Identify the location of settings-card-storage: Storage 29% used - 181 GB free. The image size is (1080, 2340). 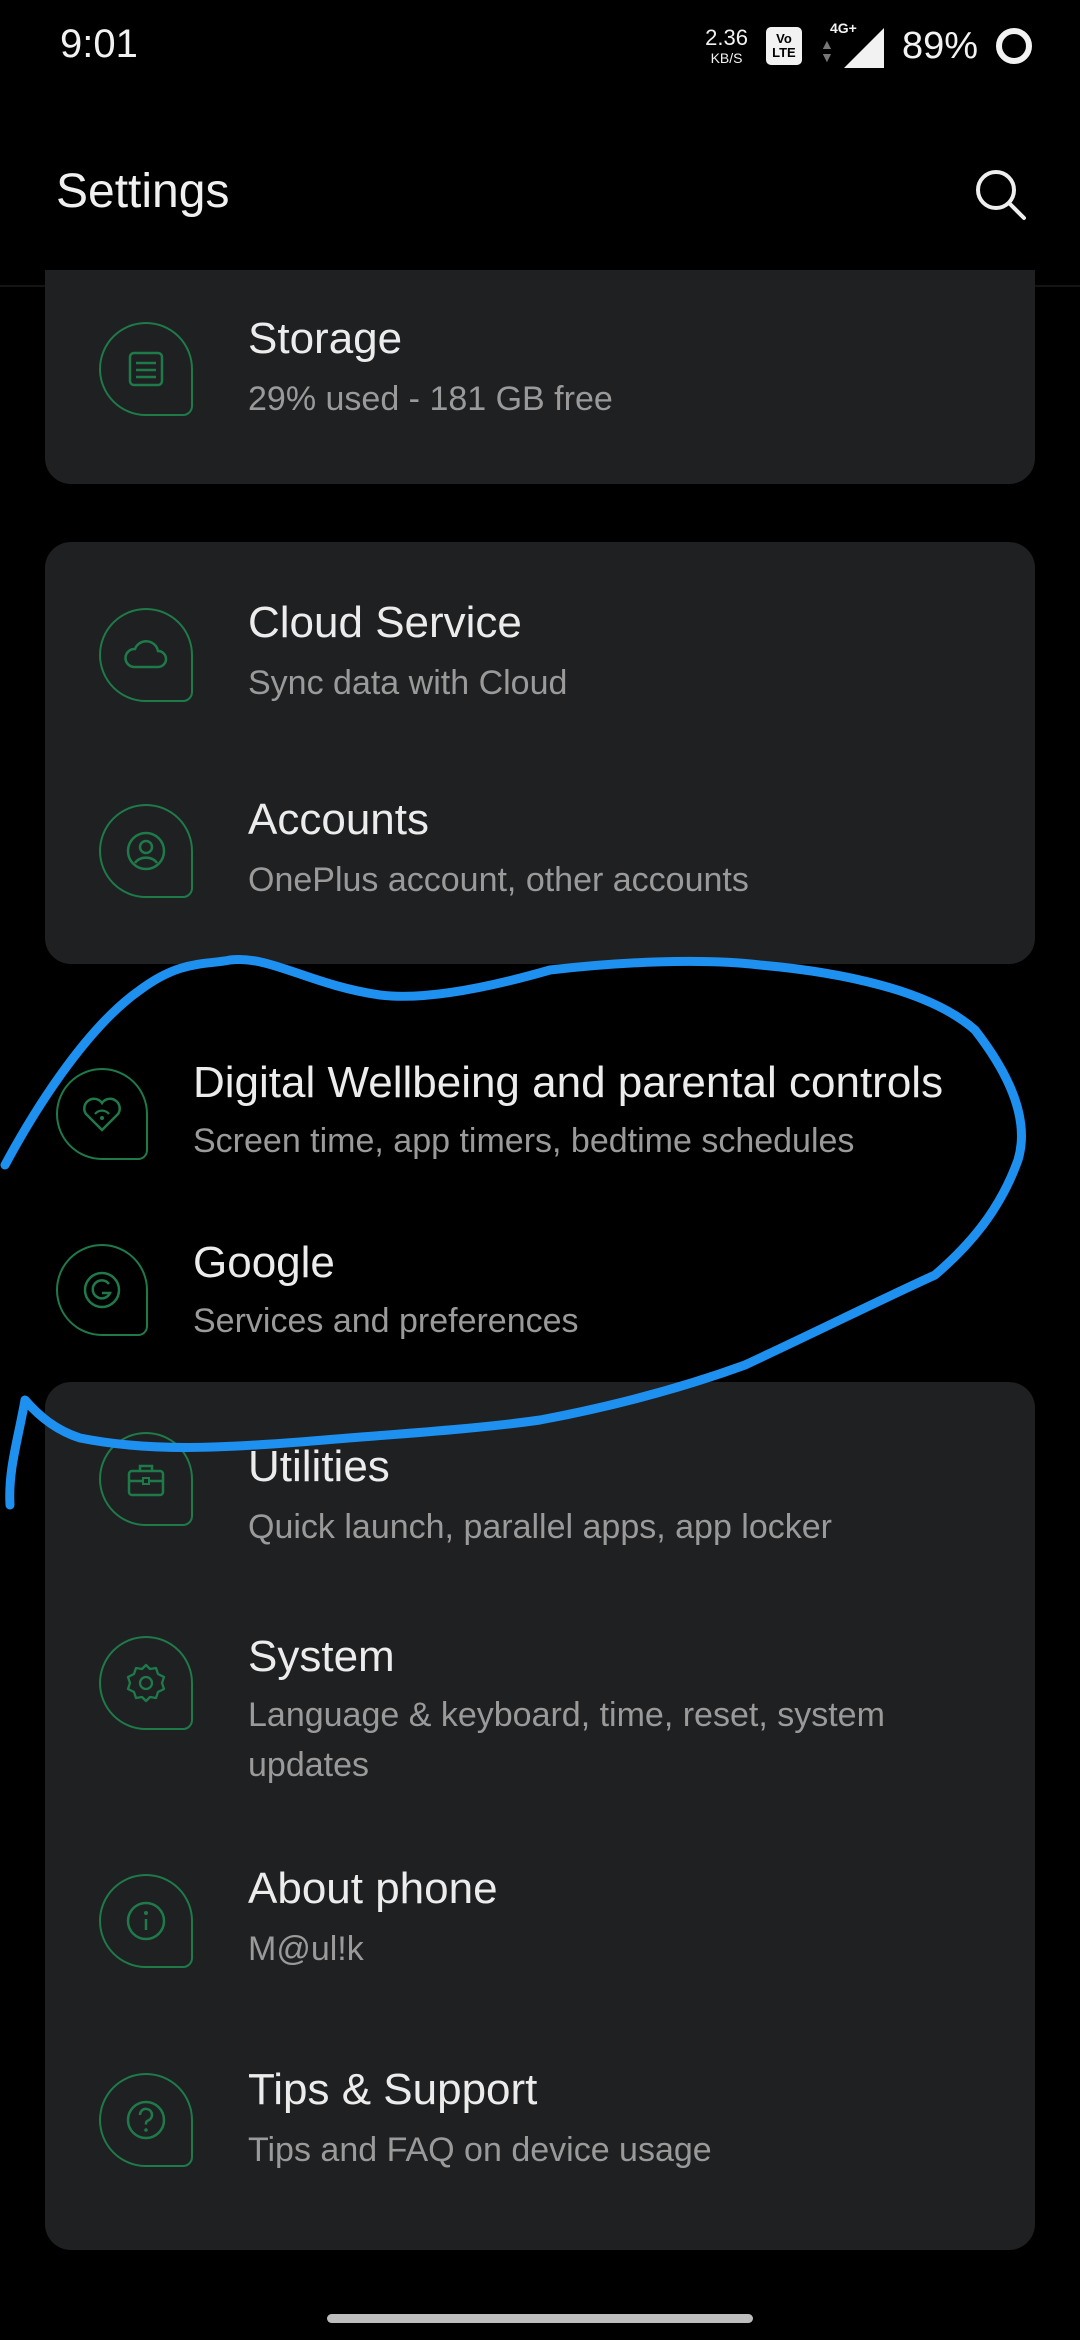
(540, 377).